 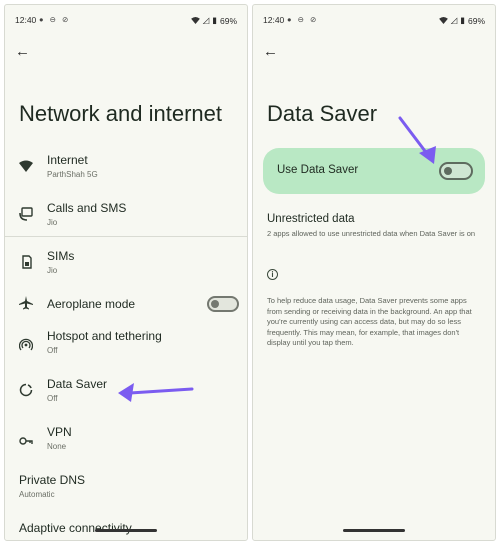 I want to click on page-title: Data Saver, so click(x=322, y=113).